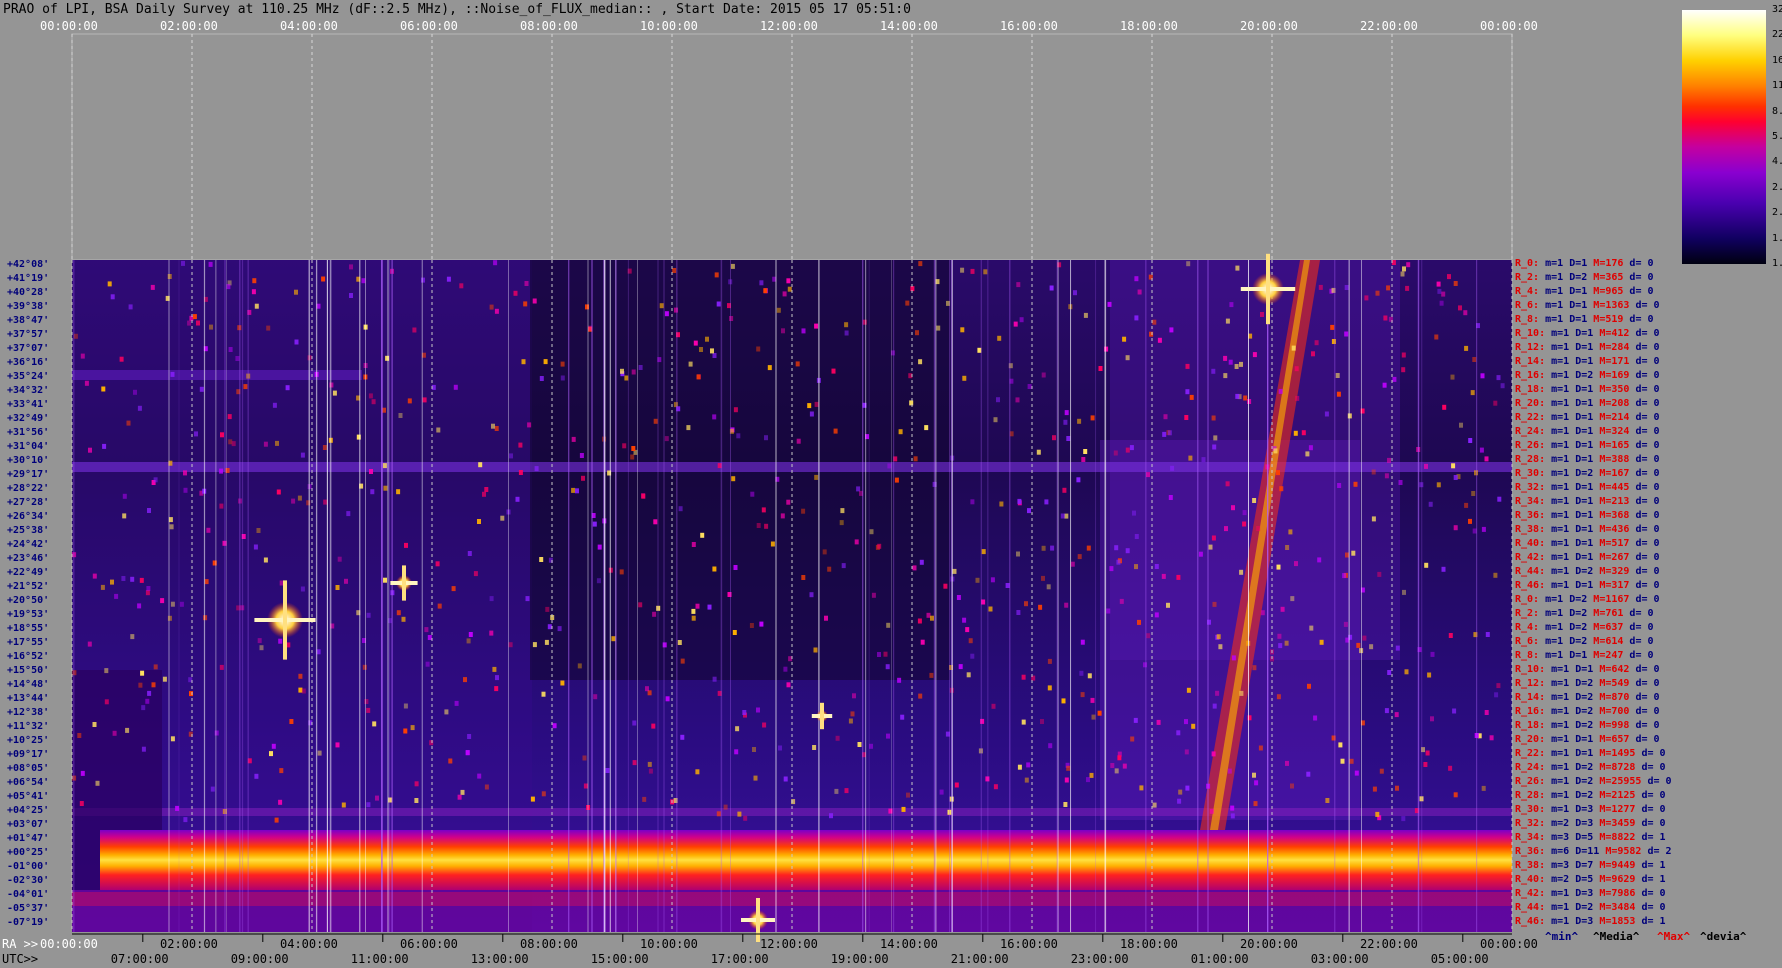 The height and width of the screenshot is (968, 1782). I want to click on beam-stat-row: R_0: m=1 D=2 M=1167 d= 0, so click(1587, 600).